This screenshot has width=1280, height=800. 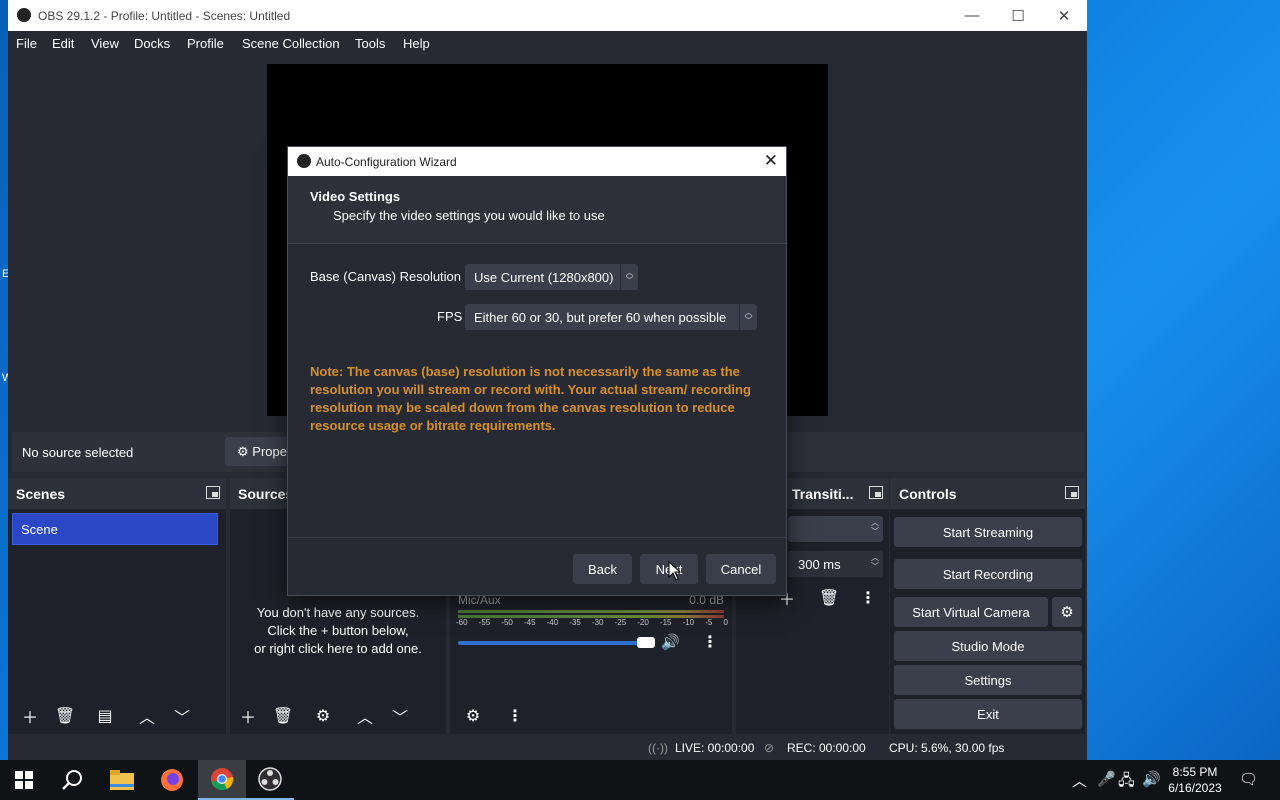 I want to click on meter-tick-label: -55, so click(x=484, y=622).